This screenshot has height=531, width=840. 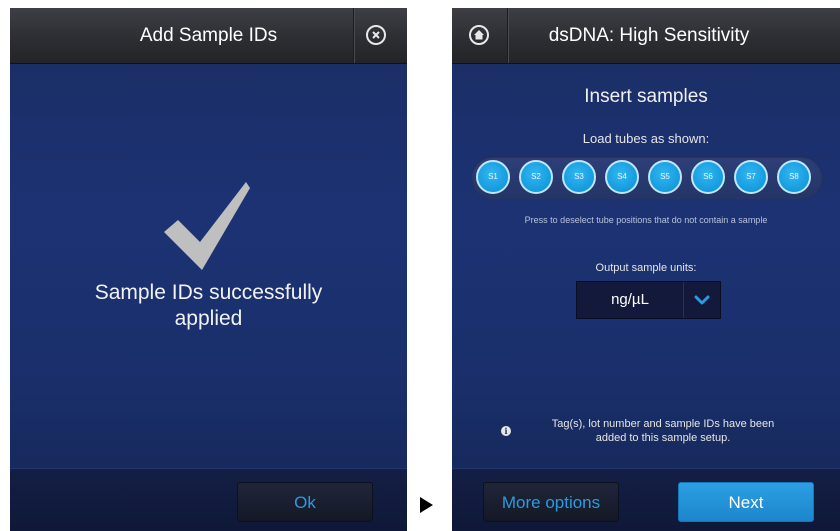 I want to click on title-bar: dsDNA: High Sensitivity, so click(x=646, y=36).